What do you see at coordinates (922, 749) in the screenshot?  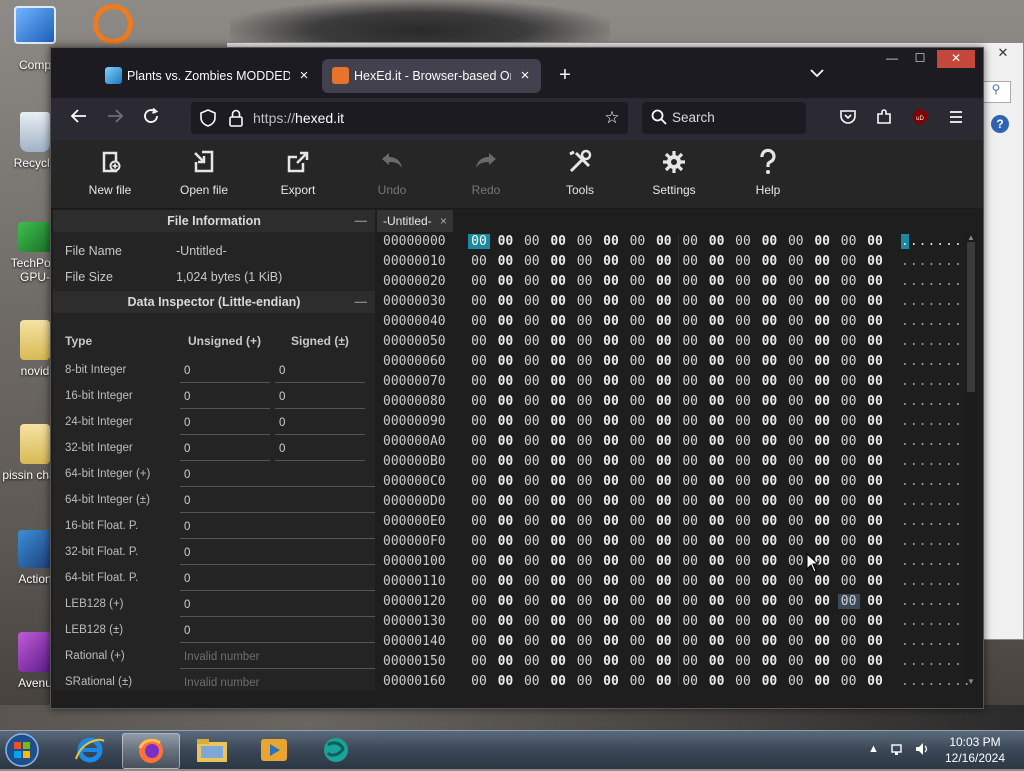 I see `volume-icon` at bounding box center [922, 749].